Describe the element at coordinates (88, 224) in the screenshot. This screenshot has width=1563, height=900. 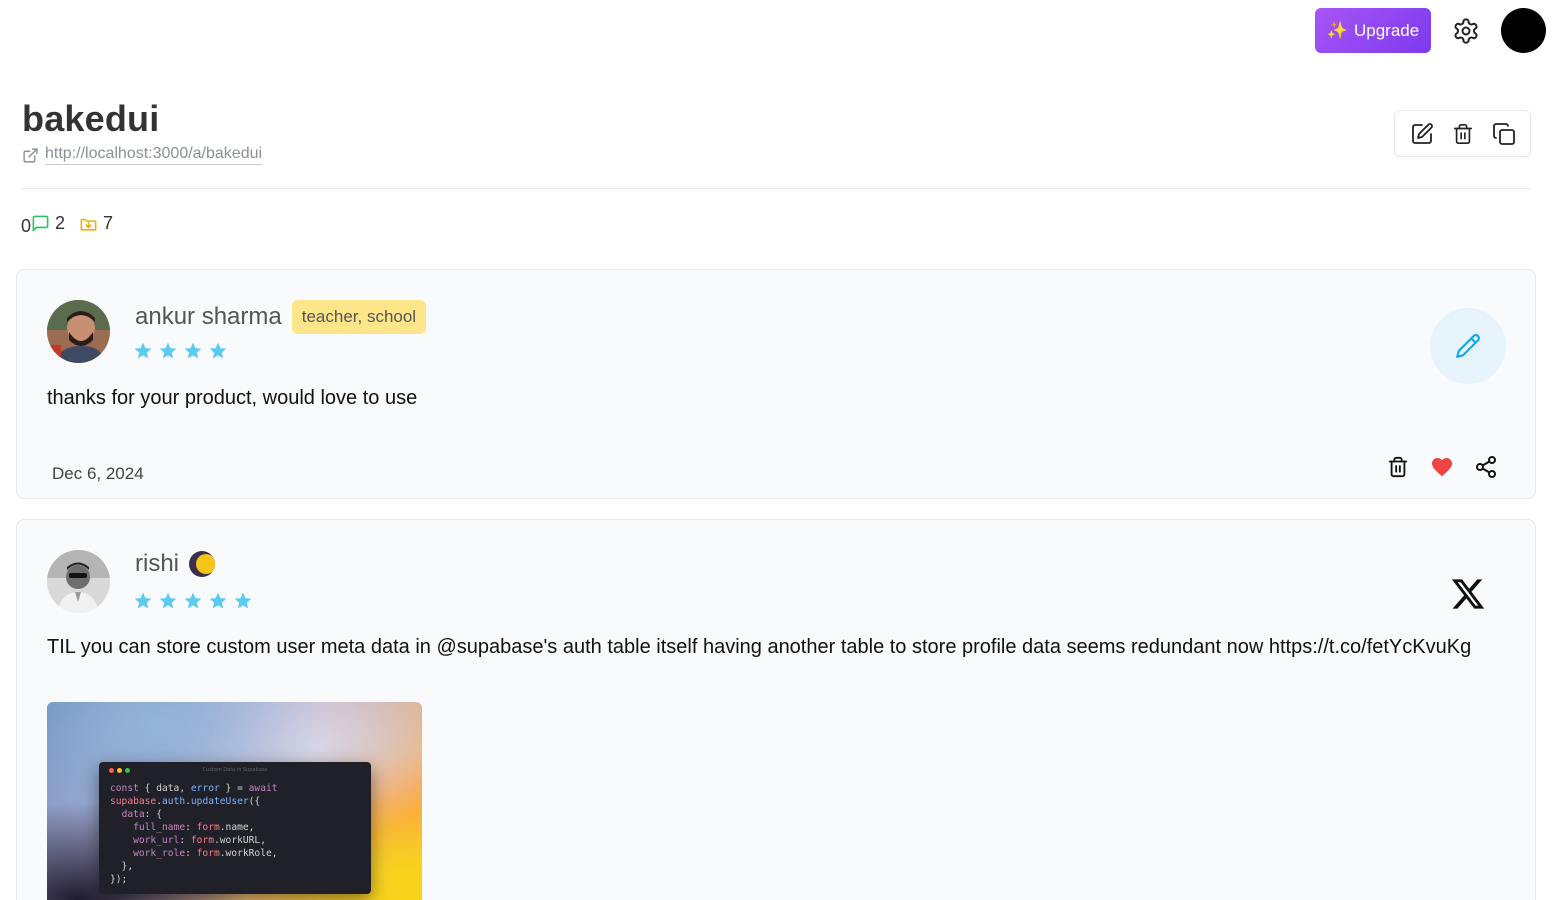
I see `import-icon` at that location.